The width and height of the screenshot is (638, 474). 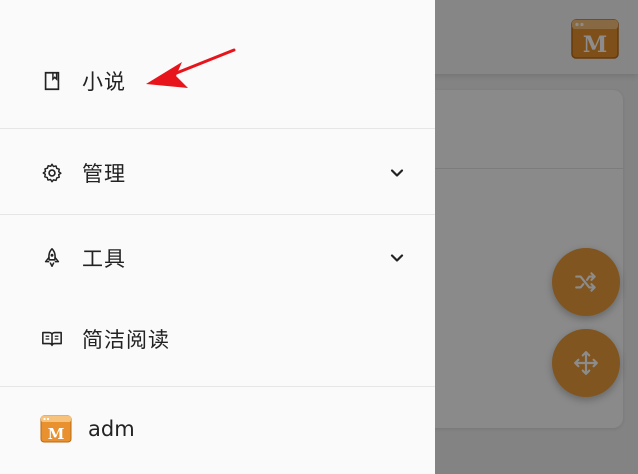 What do you see at coordinates (111, 429) in the screenshot?
I see `user-name: adm` at bounding box center [111, 429].